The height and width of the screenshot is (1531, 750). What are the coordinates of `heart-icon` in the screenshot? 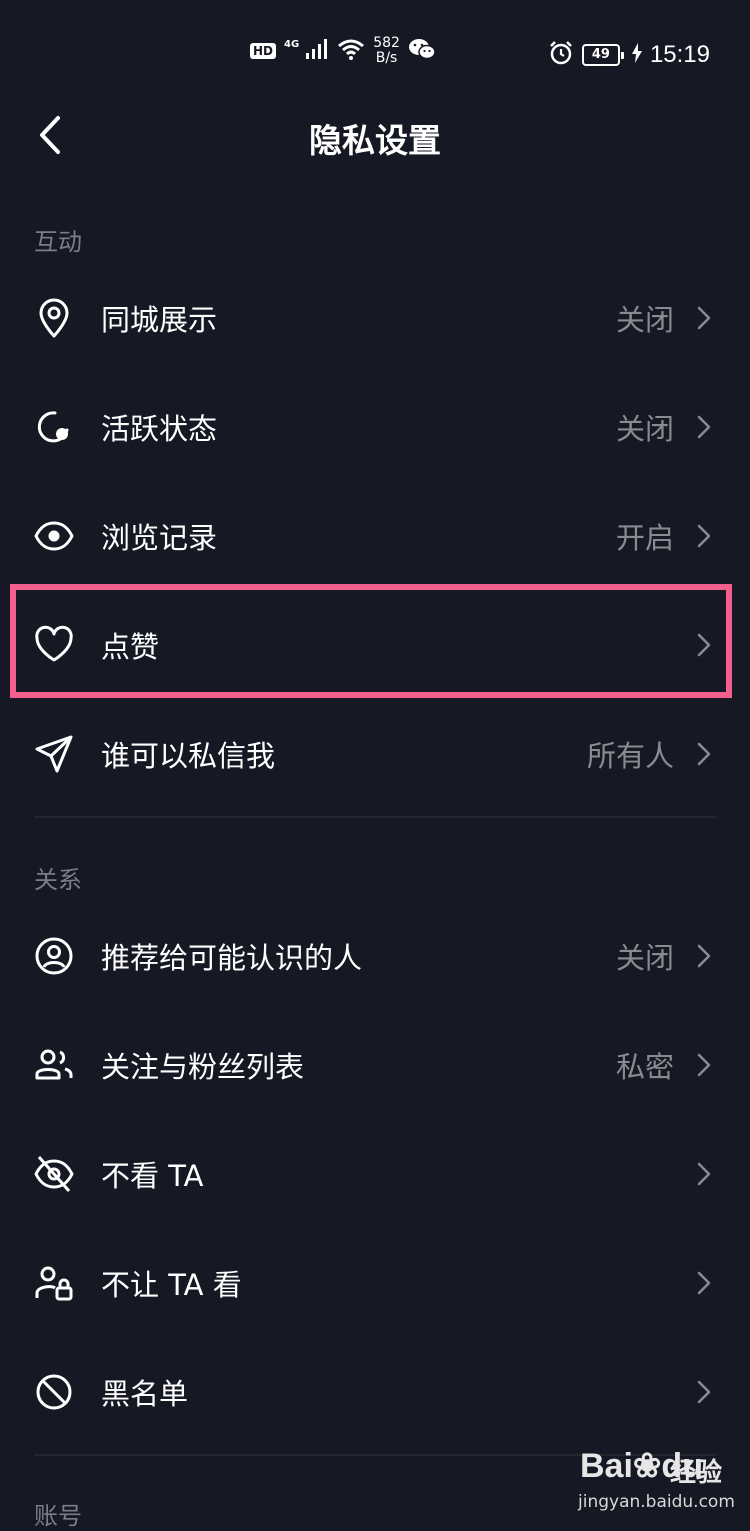 It's located at (54, 643).